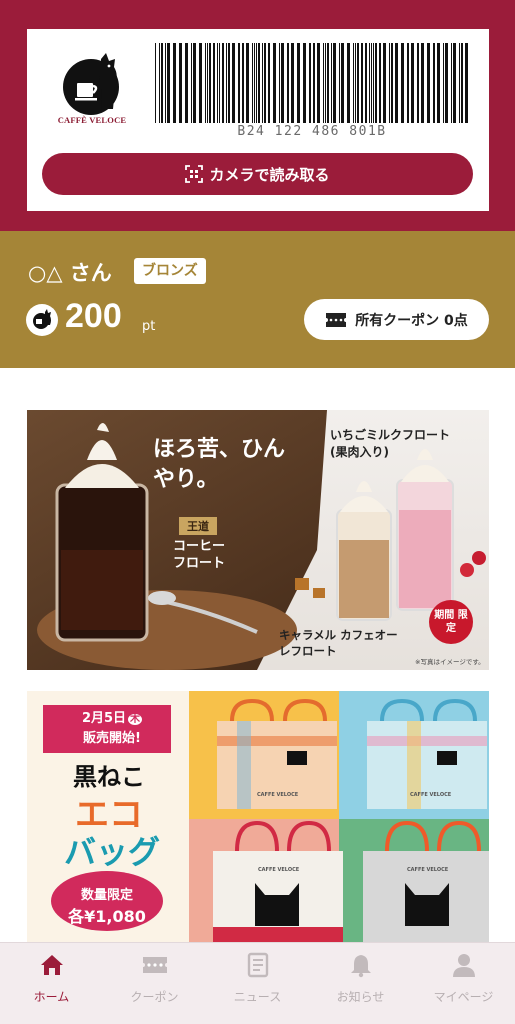 The height and width of the screenshot is (1024, 515). Describe the element at coordinates (257, 997) in the screenshot. I see `tab-news-label: ニュース` at that location.